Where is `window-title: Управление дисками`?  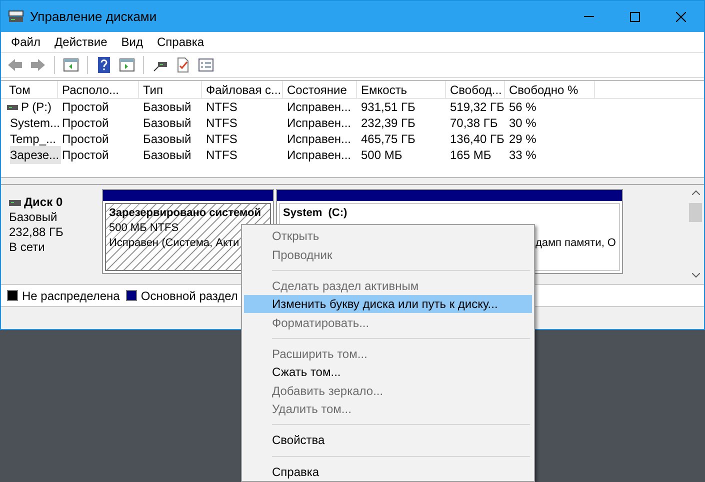 window-title: Управление дисками is located at coordinates (93, 17).